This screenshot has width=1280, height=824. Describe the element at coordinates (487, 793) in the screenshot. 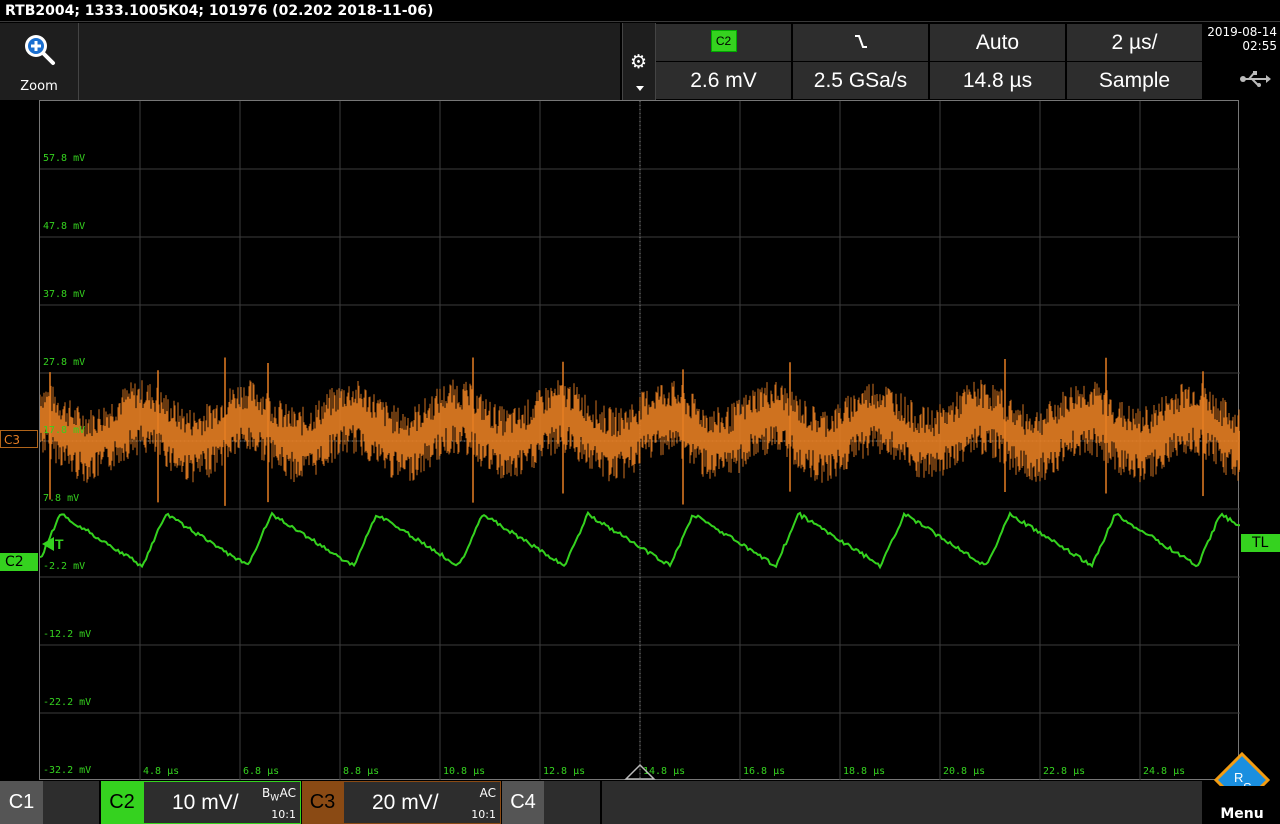

I see `channel-c3-coupling: AC` at that location.